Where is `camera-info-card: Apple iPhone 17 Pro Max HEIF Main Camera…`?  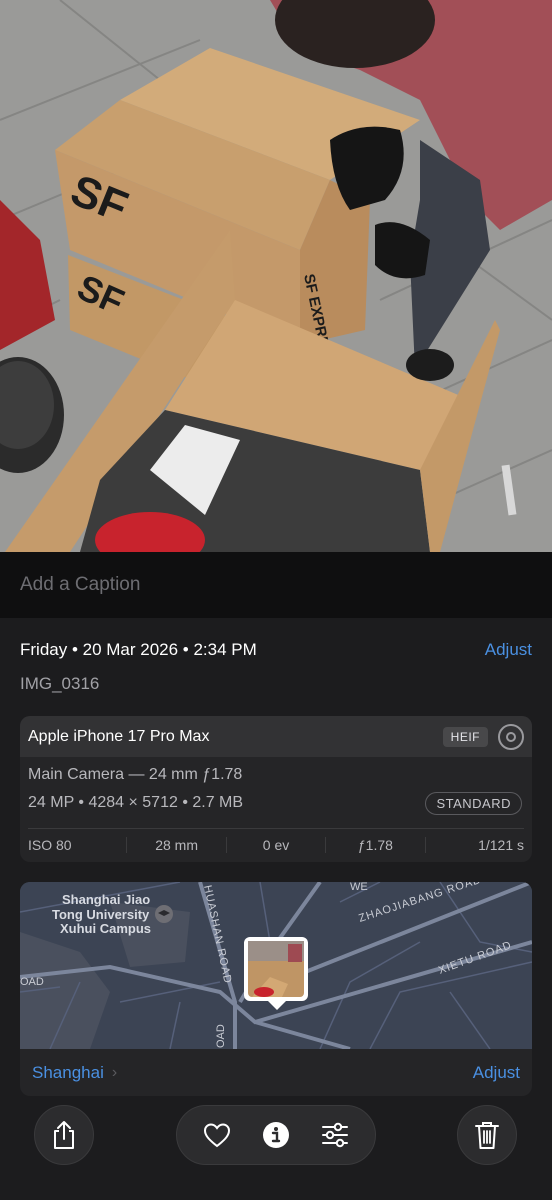 camera-info-card: Apple iPhone 17 Pro Max HEIF Main Camera… is located at coordinates (276, 789).